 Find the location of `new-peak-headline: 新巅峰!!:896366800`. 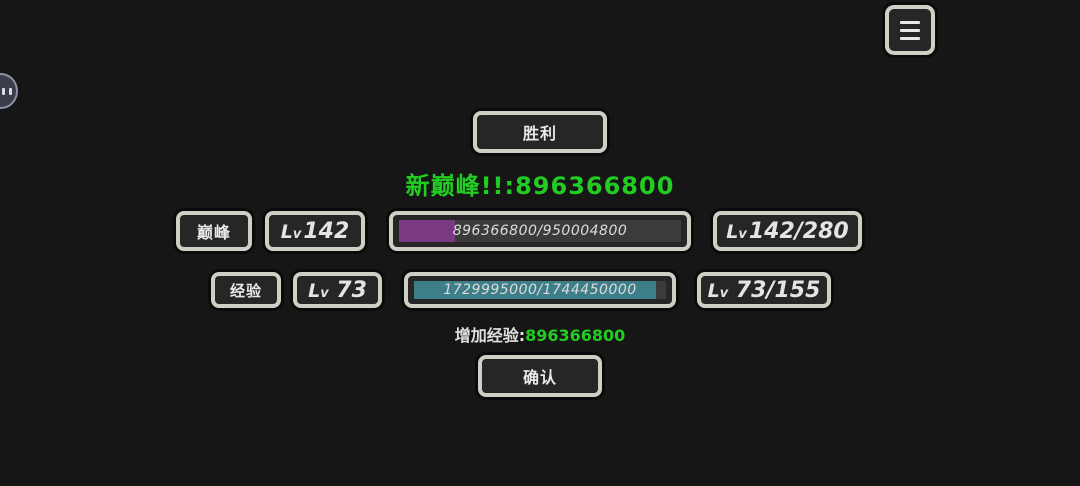

new-peak-headline: 新巅峰!!:896366800 is located at coordinates (540, 183).